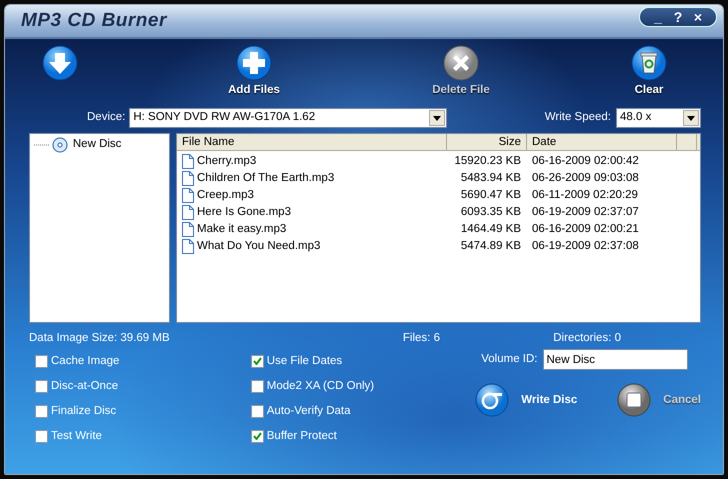 Image resolution: width=728 pixels, height=479 pixels. Describe the element at coordinates (634, 400) in the screenshot. I see `stop-icon` at that location.